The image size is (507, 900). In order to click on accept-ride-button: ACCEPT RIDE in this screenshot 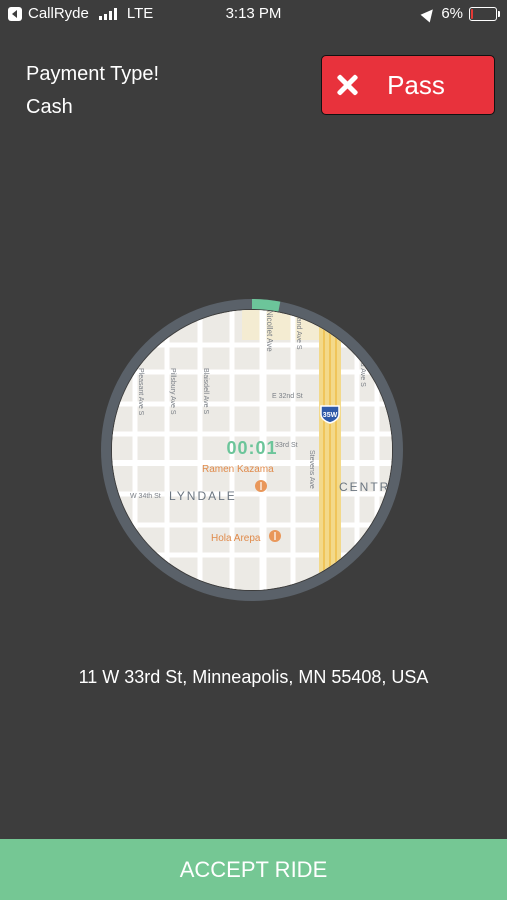, I will do `click(253, 869)`.